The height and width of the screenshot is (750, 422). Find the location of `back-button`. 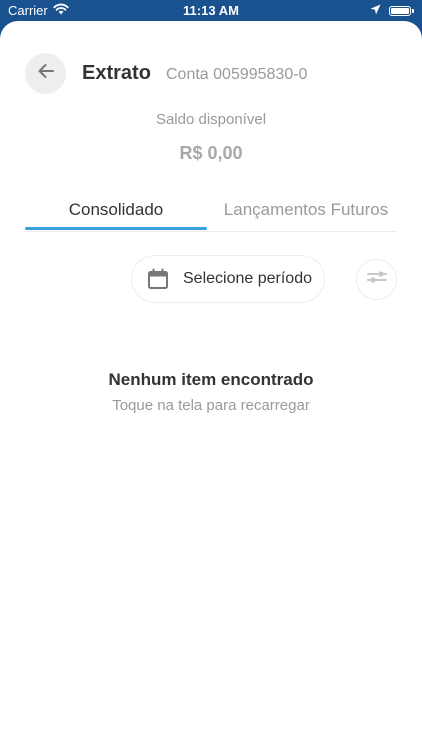

back-button is located at coordinates (45, 73).